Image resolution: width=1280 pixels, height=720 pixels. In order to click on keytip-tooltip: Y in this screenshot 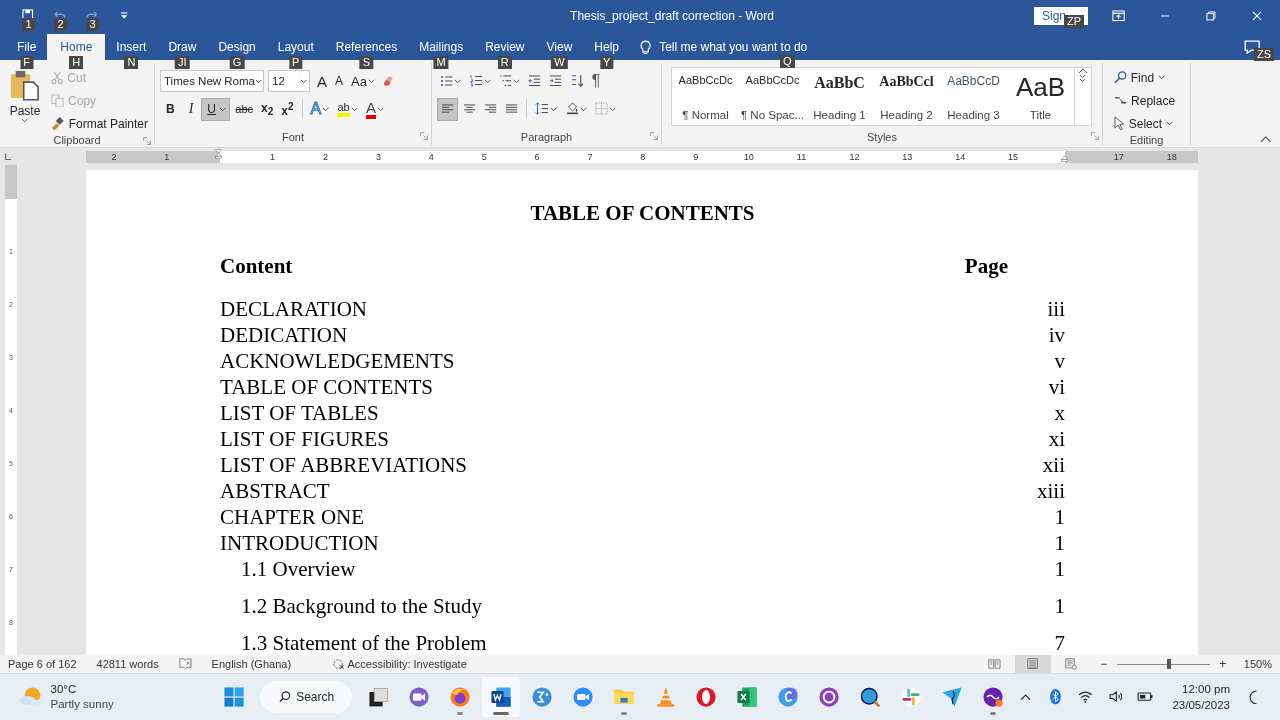, I will do `click(607, 62)`.